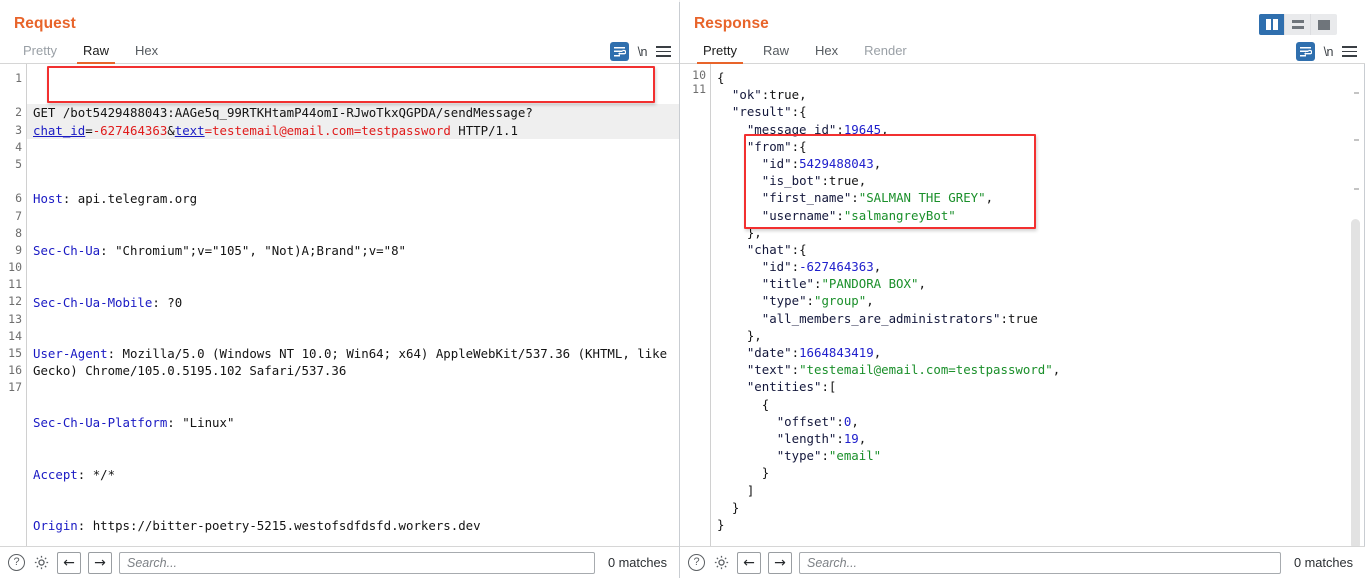 This screenshot has height=578, width=1365. Describe the element at coordinates (18, 249) in the screenshot. I see `line-number: 9` at that location.